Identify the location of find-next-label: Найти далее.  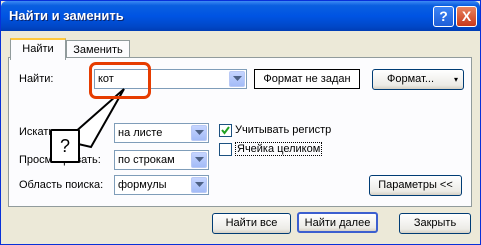
(337, 223).